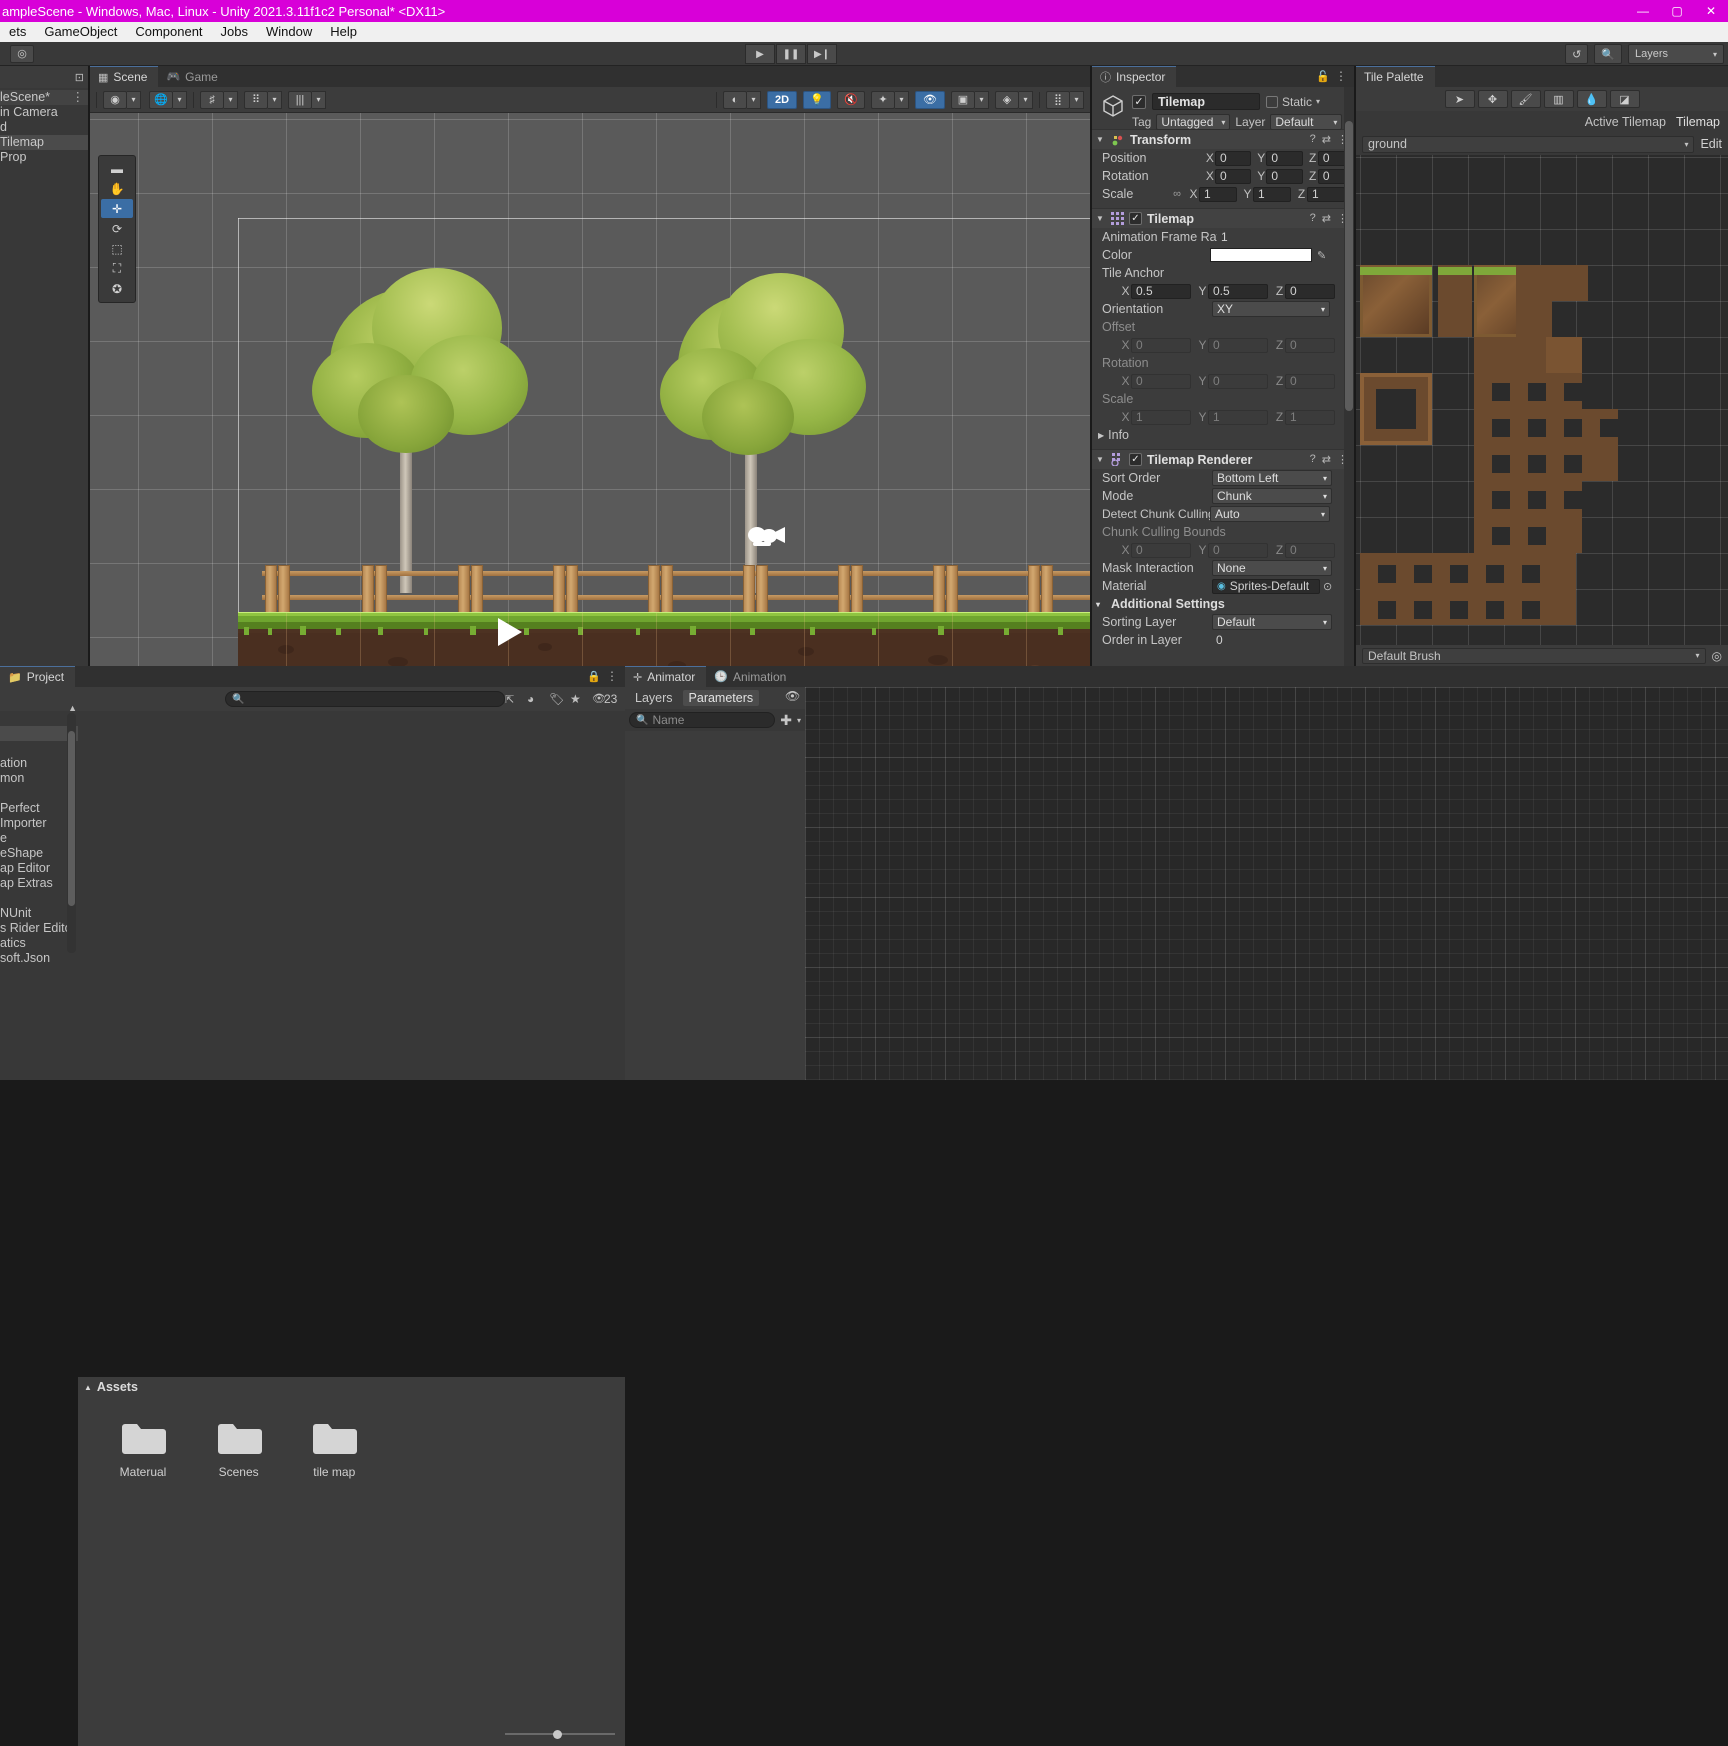 Image resolution: width=1728 pixels, height=1746 pixels. Describe the element at coordinates (72, 708) in the screenshot. I see `scroll-up-arrow-icon: ▲` at that location.